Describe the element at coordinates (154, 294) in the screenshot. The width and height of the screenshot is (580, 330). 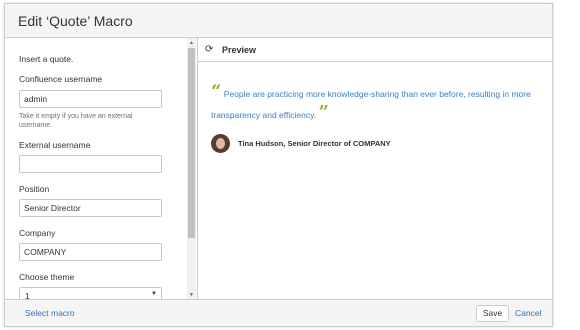
I see `chevron-down-icon: ▼` at that location.